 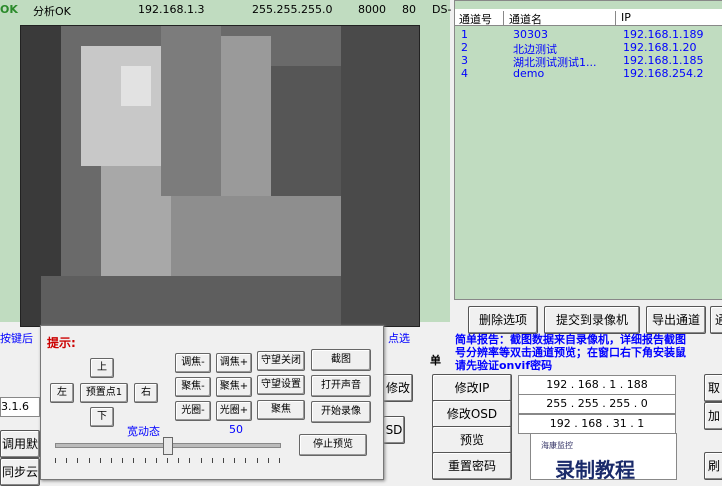 What do you see at coordinates (281, 385) in the screenshot?
I see `guard-set-button: 守望设置` at bounding box center [281, 385].